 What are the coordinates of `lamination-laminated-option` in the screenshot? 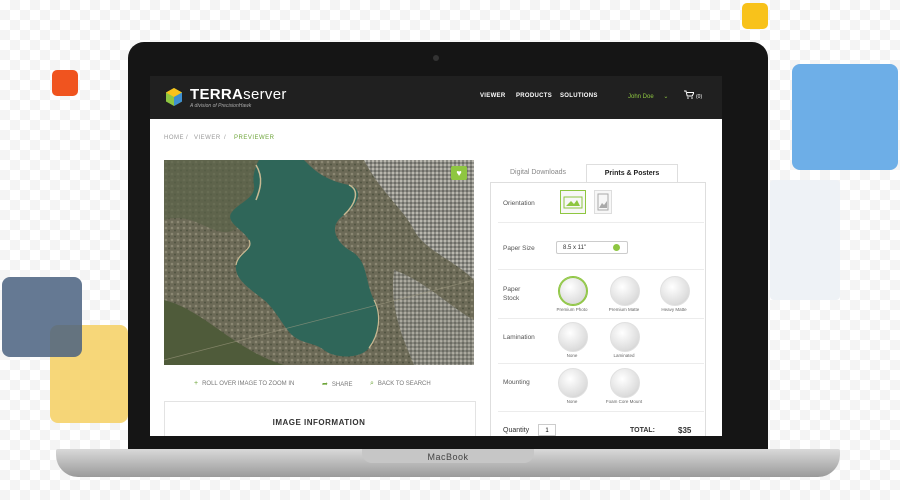 It's located at (625, 337).